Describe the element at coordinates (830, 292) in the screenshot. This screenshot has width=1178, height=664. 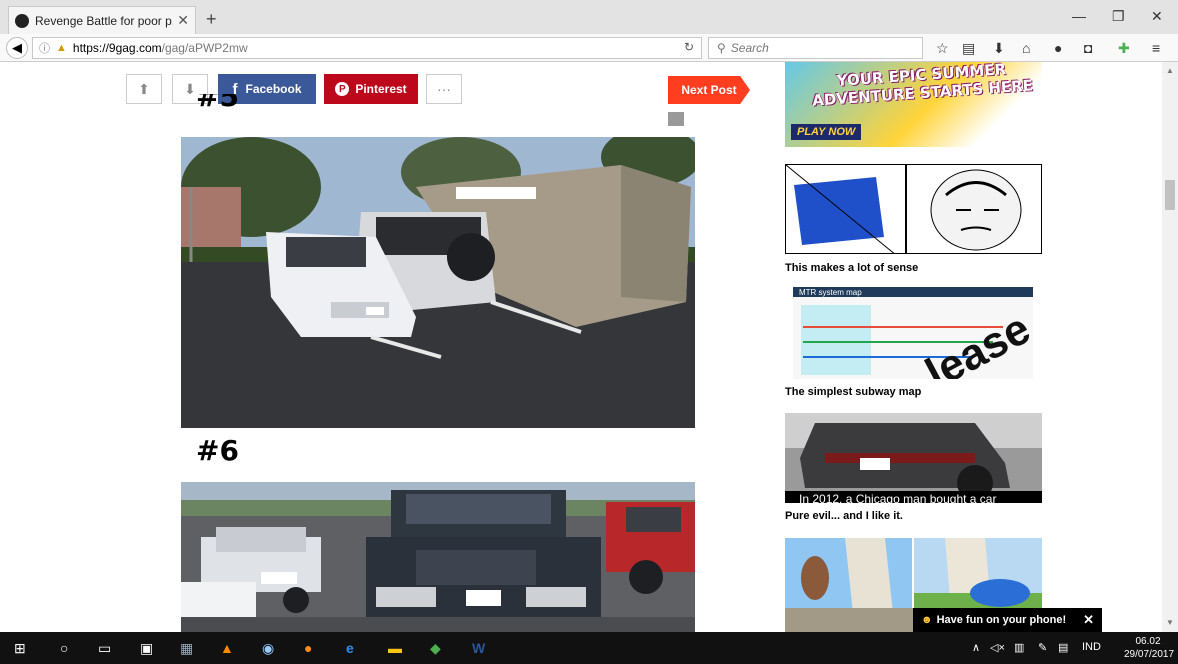
I see `subway-map-overlay-text: MTR system map` at that location.